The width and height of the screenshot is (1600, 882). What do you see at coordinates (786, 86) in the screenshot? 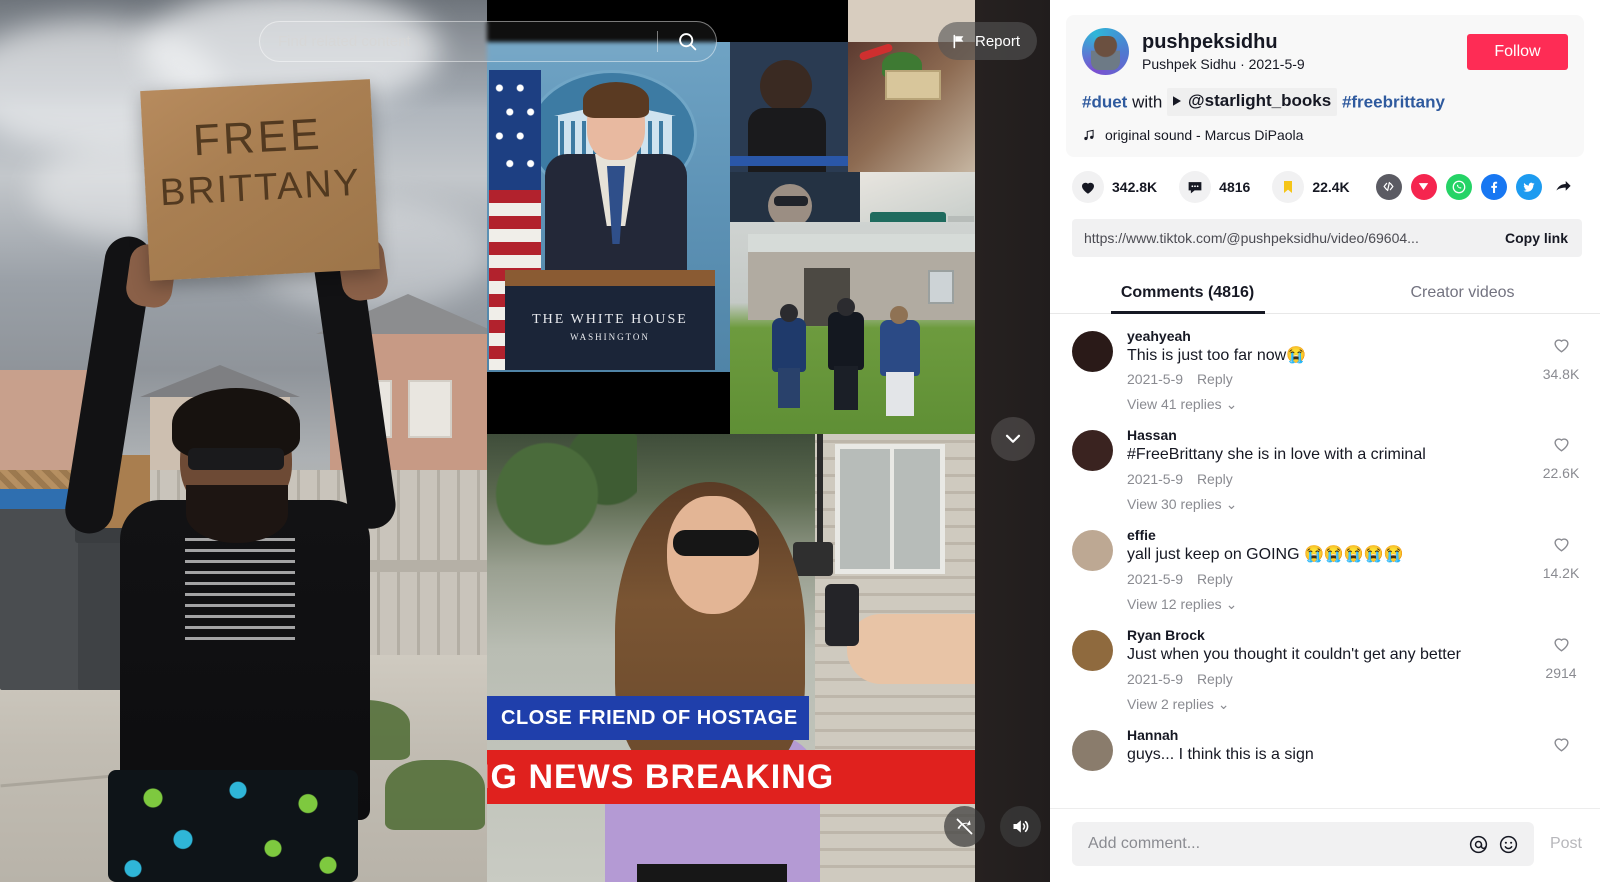
I see `anchor-head` at bounding box center [786, 86].